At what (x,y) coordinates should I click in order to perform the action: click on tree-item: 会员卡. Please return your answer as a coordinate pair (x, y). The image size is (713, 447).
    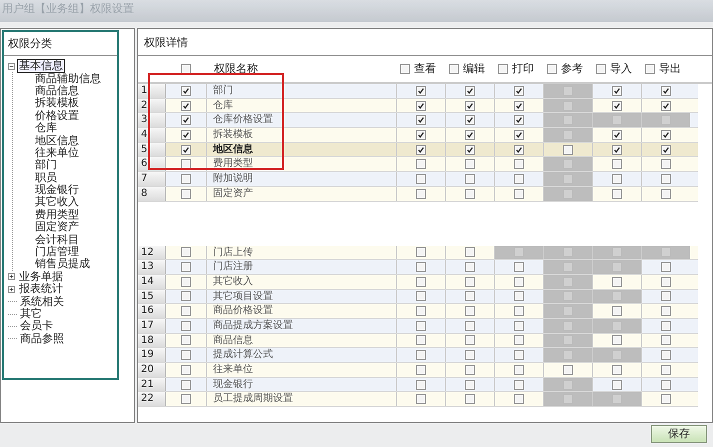
    Looking at the image, I should click on (36, 326).